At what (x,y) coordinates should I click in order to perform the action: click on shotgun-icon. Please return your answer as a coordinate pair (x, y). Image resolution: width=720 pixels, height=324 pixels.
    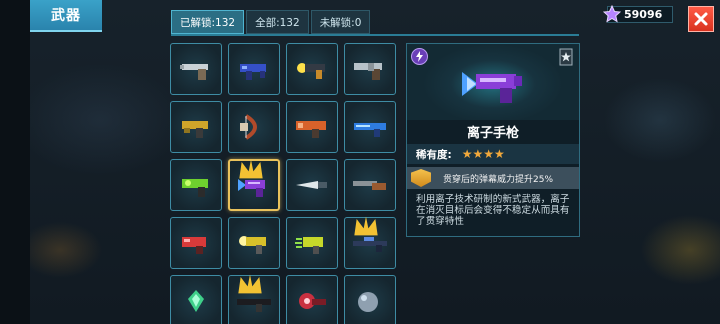
    Looking at the image, I should click on (369, 185).